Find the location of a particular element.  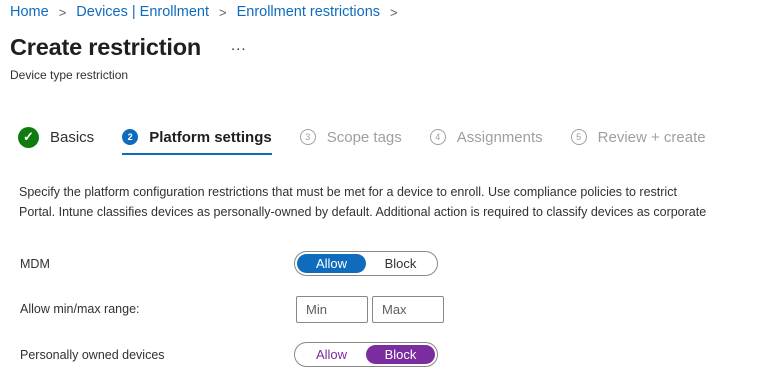

step-label: Assignments is located at coordinates (499, 137).